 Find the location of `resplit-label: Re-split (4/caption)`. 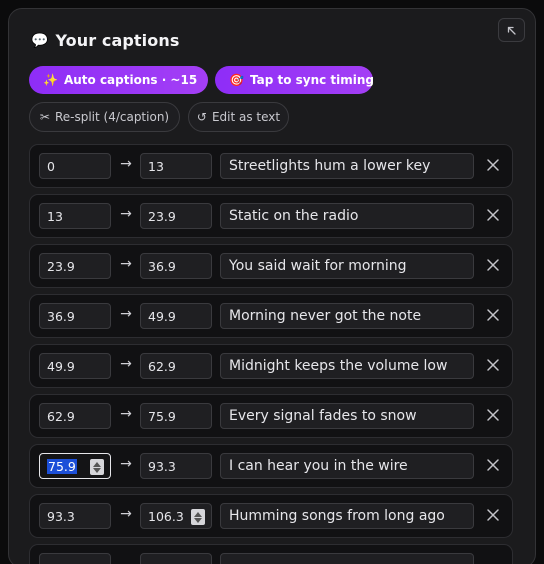

resplit-label: Re-split (4/caption) is located at coordinates (112, 117).